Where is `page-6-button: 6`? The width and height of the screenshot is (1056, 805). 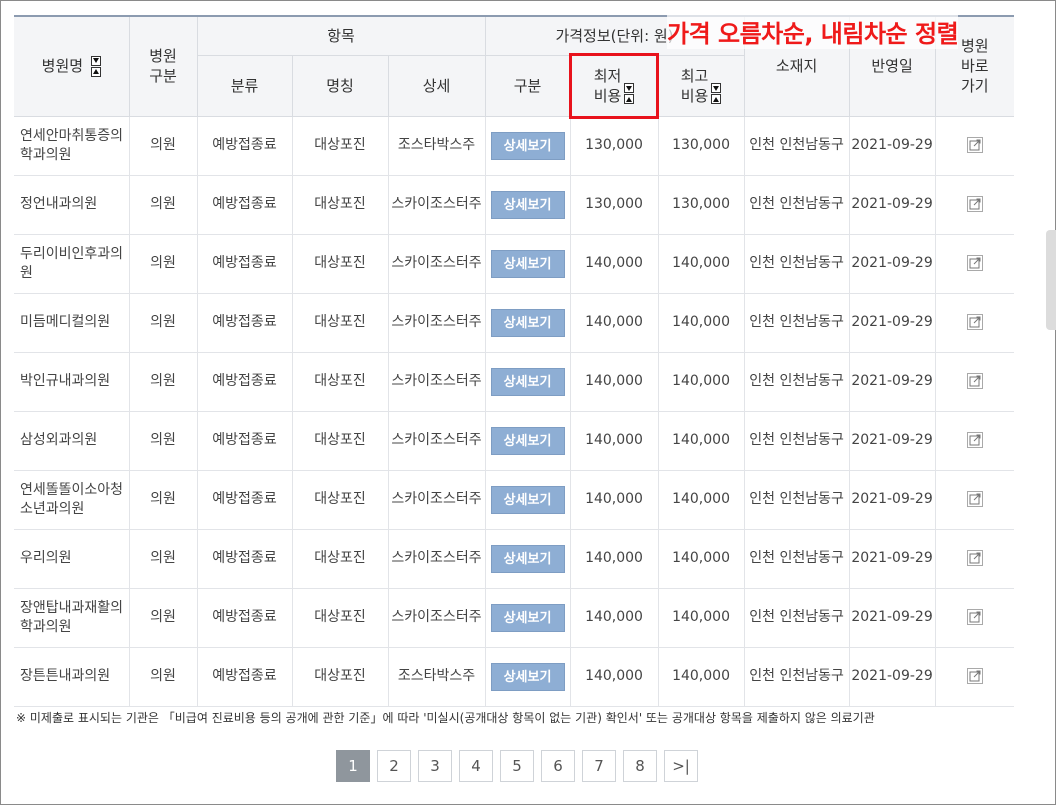
page-6-button: 6 is located at coordinates (558, 766).